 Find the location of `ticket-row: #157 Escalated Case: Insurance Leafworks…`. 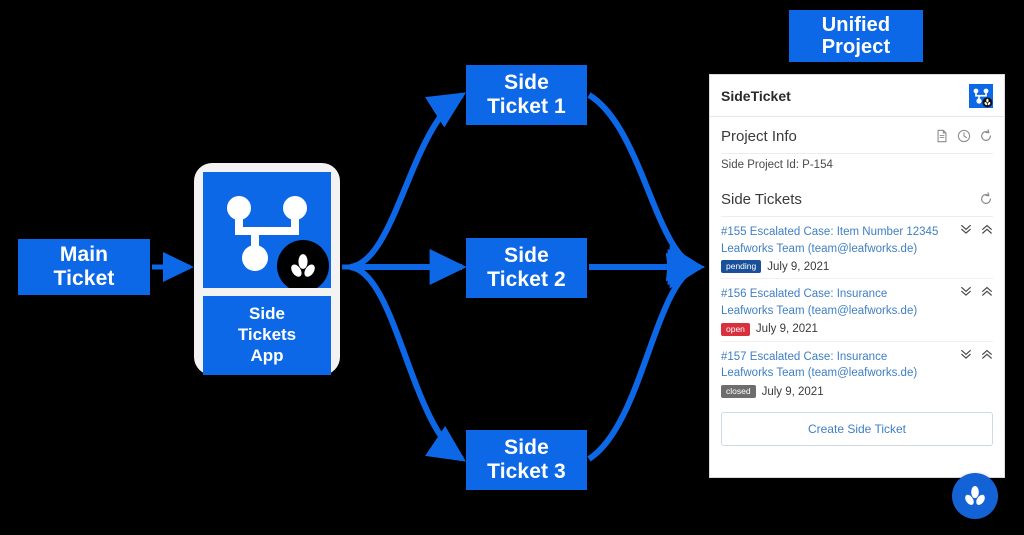

ticket-row: #157 Escalated Case: Insurance Leafworks… is located at coordinates (857, 371).